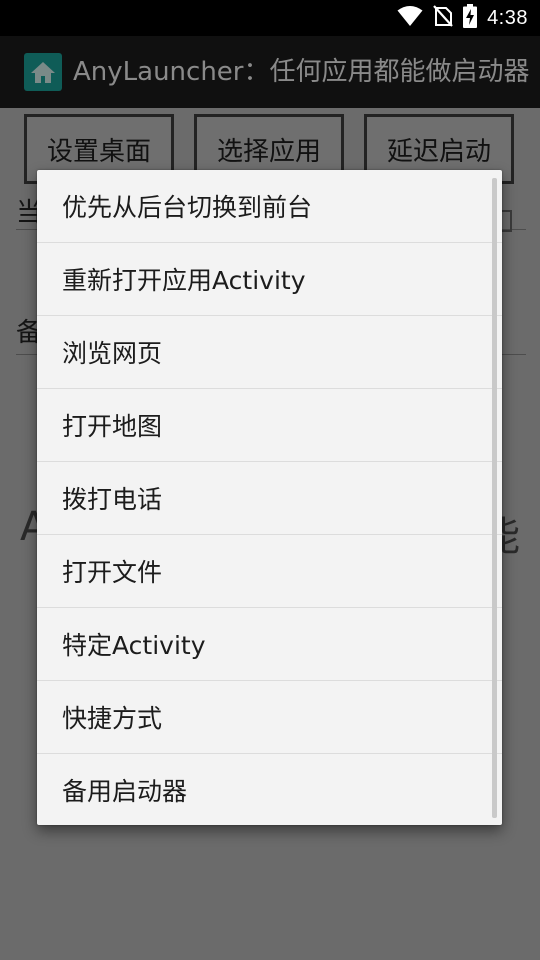 This screenshot has height=960, width=540. Describe the element at coordinates (269, 206) in the screenshot. I see `menu-item-switch-from-background: 优先从后台切换到前台` at that location.